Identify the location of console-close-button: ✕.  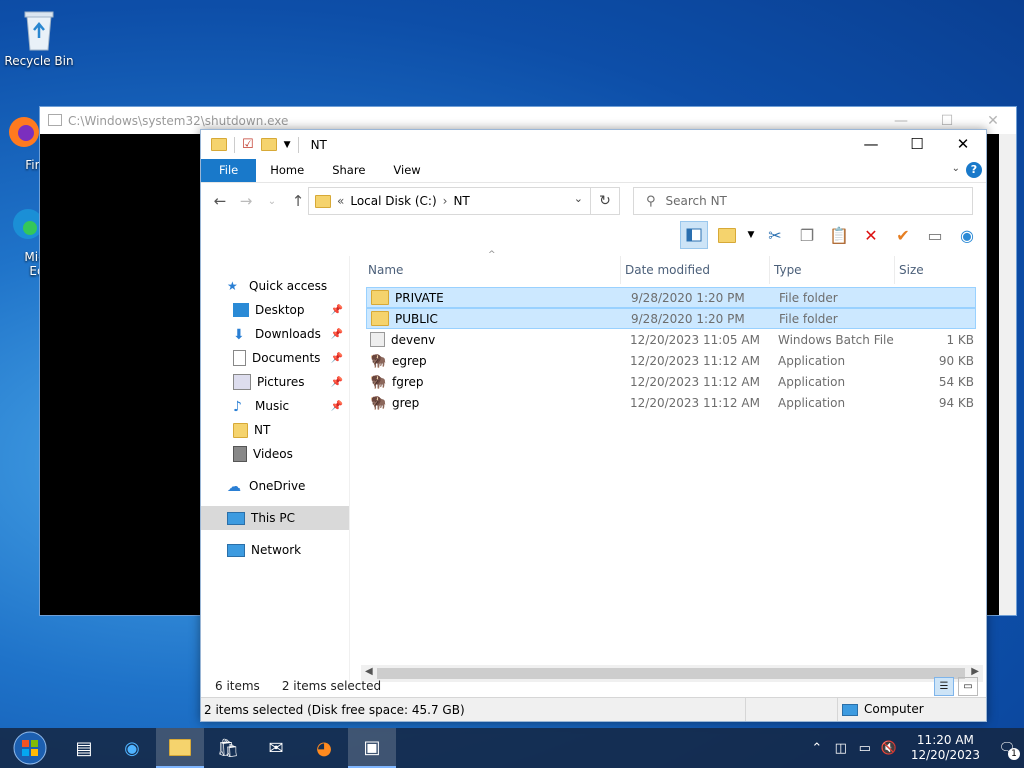
(993, 121).